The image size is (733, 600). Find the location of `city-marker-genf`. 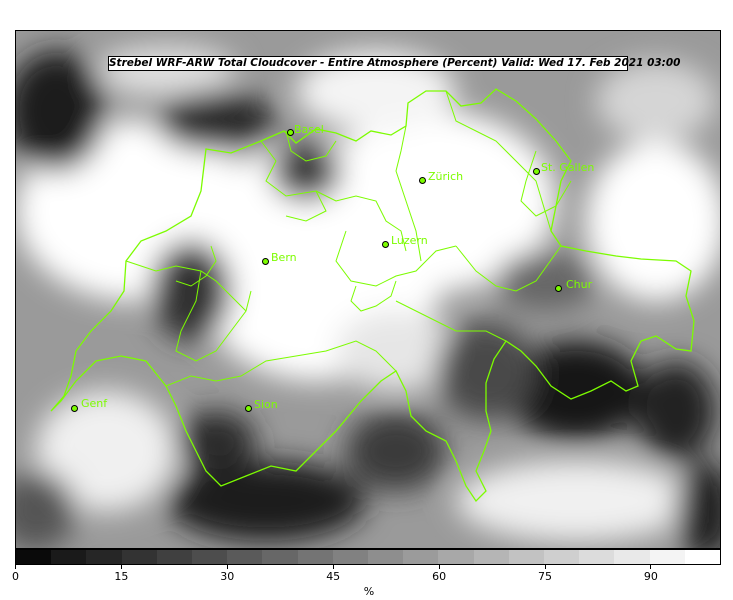

city-marker-genf is located at coordinates (74, 408).